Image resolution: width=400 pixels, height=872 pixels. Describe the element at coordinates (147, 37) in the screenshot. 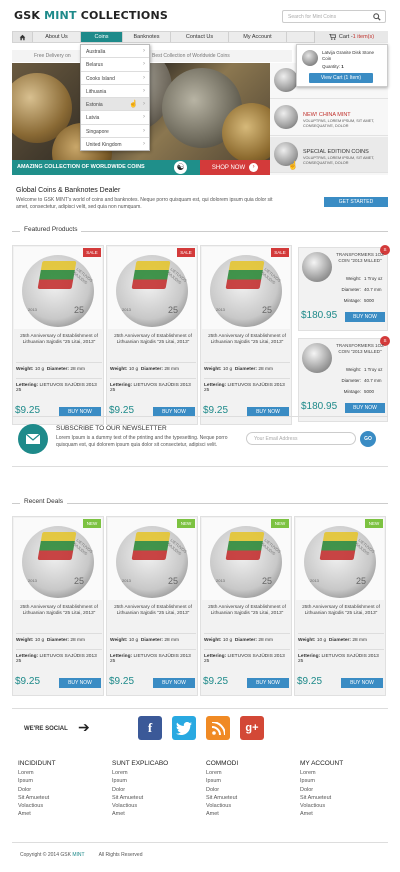

I see `nav-banknotes: Banknotes` at that location.